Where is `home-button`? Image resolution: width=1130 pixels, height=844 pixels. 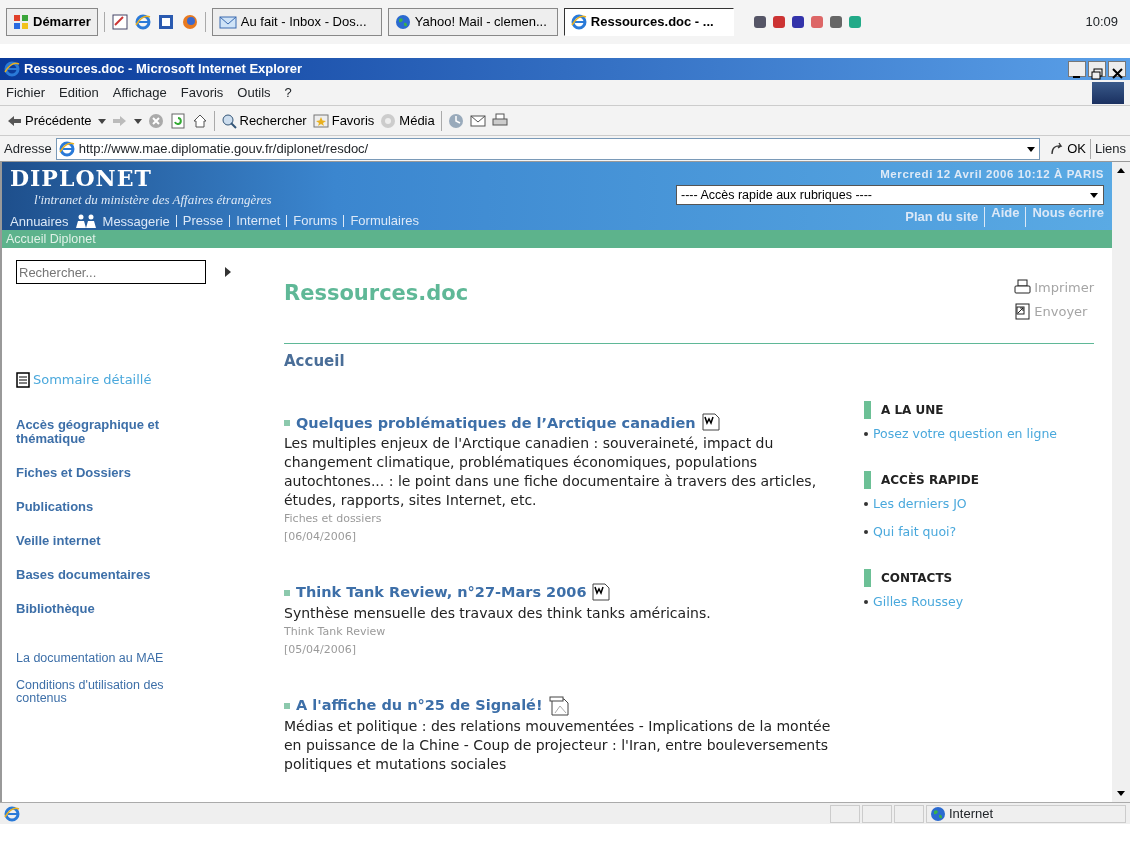 home-button is located at coordinates (199, 120).